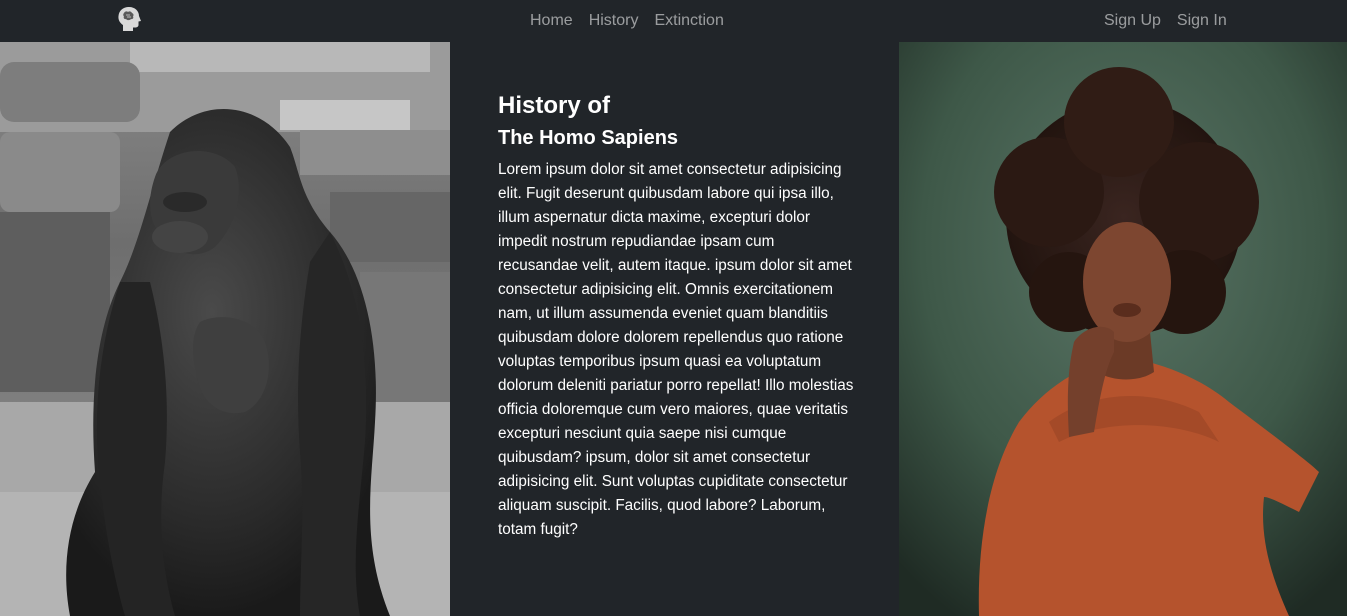 The width and height of the screenshot is (1347, 616). Describe the element at coordinates (588, 138) in the screenshot. I see `section-subtitle: The Homo Sapiens` at that location.